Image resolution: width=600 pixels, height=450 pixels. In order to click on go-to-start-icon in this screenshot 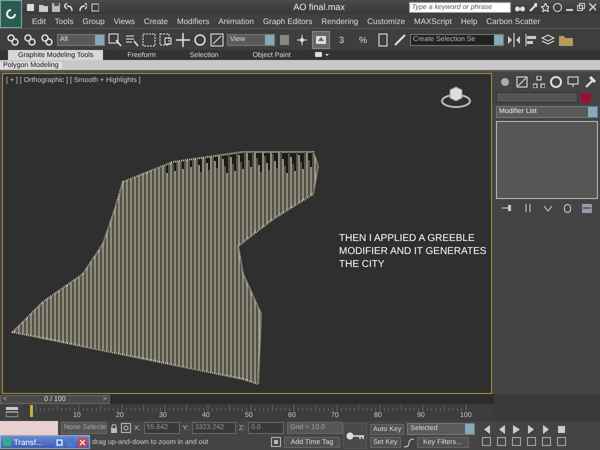, I will do `click(487, 429)`.